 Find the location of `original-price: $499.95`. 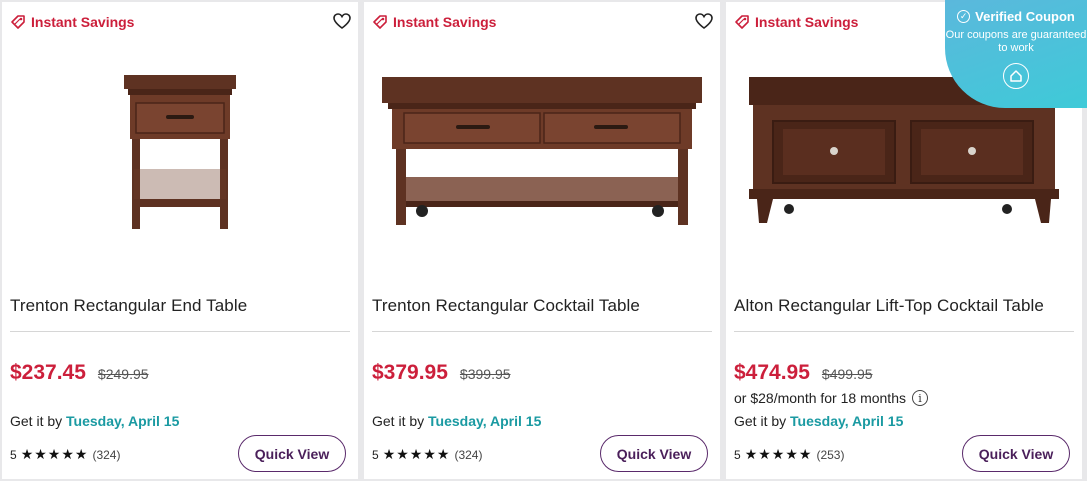

original-price: $499.95 is located at coordinates (847, 374).